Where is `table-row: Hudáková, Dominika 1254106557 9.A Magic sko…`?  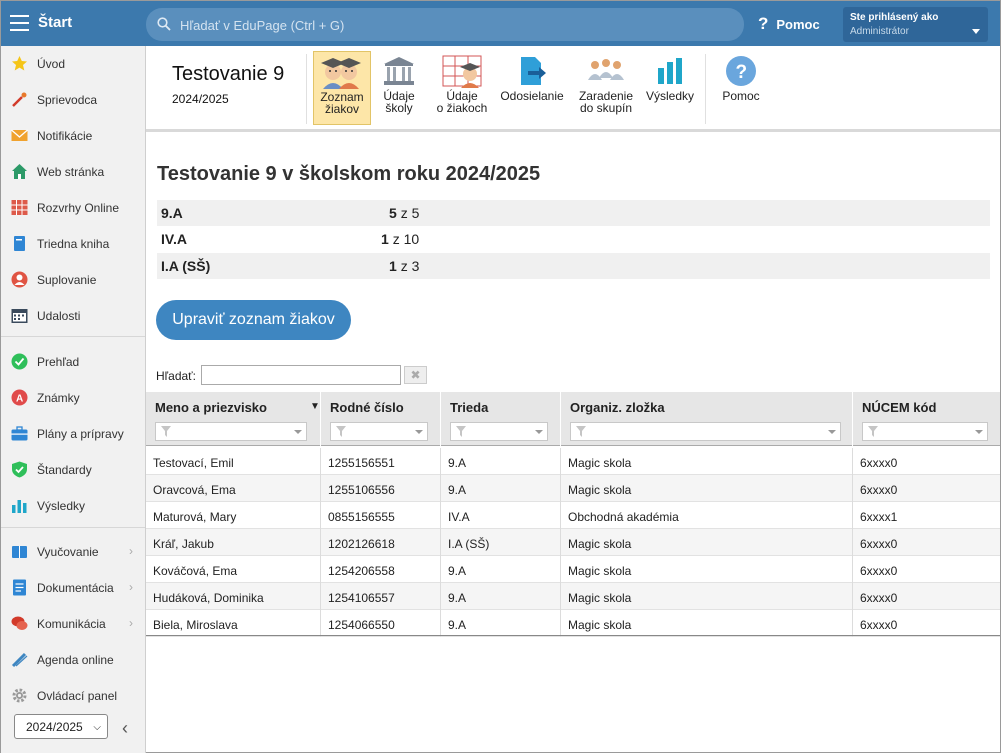
table-row: Hudáková, Dominika 1254106557 9.A Magic sko… is located at coordinates (573, 596).